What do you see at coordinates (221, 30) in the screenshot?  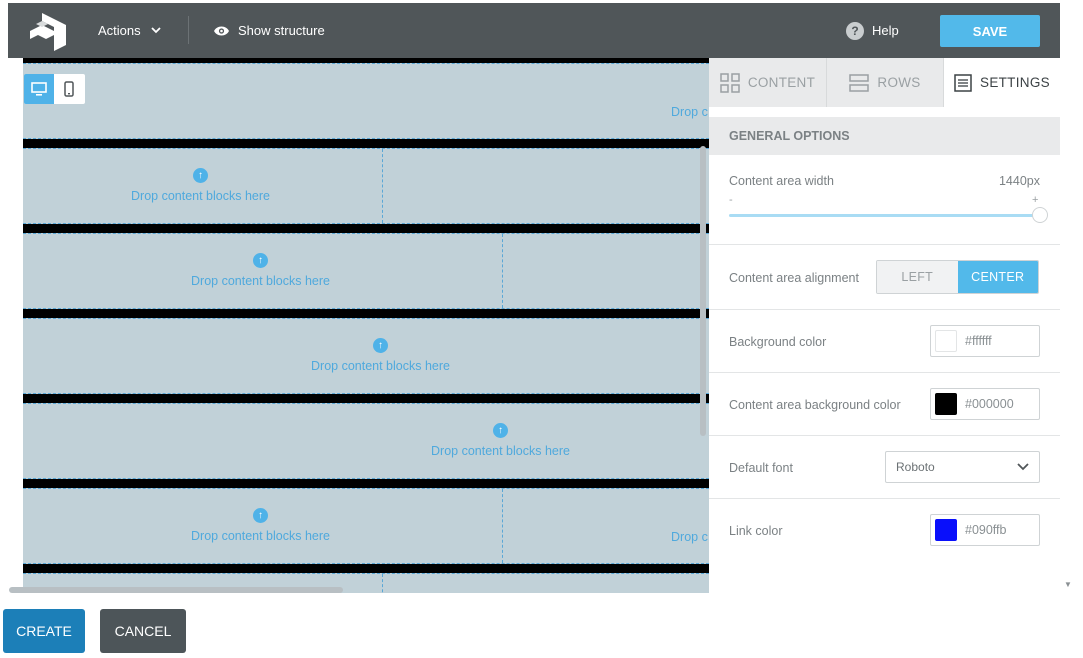 I see `eye-icon` at bounding box center [221, 30].